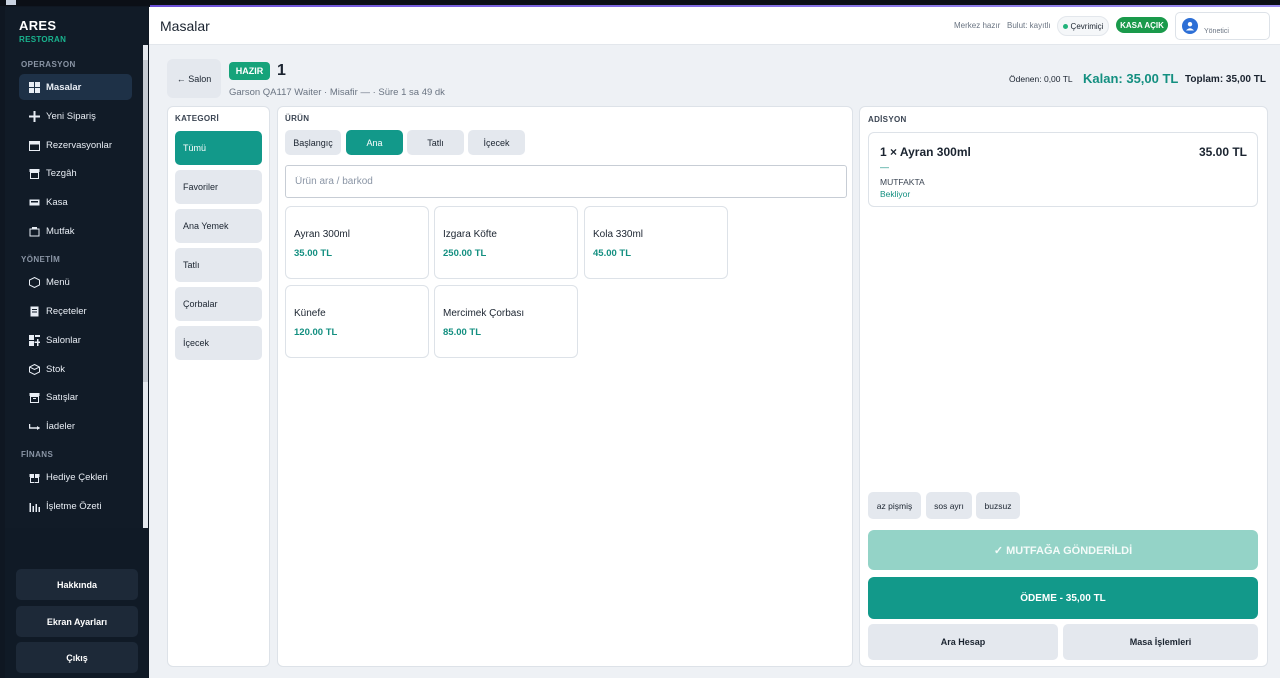  What do you see at coordinates (313, 253) in the screenshot?
I see `product-price: 35.00 TL` at bounding box center [313, 253].